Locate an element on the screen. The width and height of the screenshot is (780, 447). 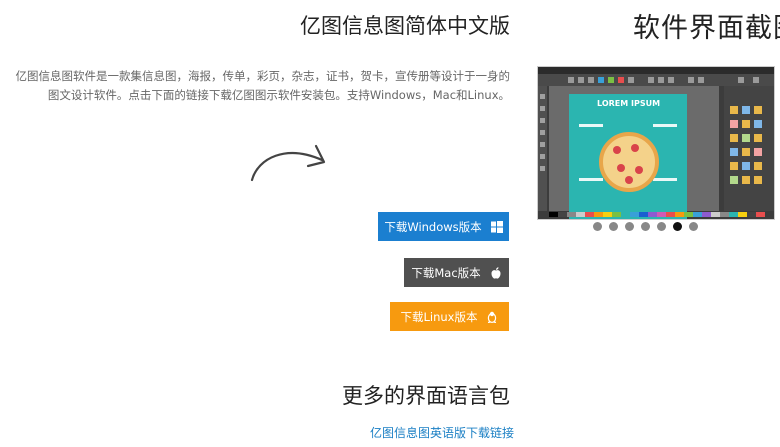
windows-icon is located at coordinates (496, 226).